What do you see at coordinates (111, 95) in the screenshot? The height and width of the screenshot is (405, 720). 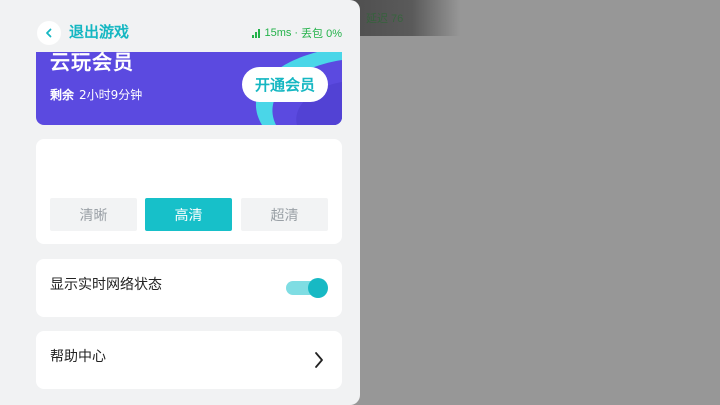 I see `remaining-value: 2小时9分钟` at bounding box center [111, 95].